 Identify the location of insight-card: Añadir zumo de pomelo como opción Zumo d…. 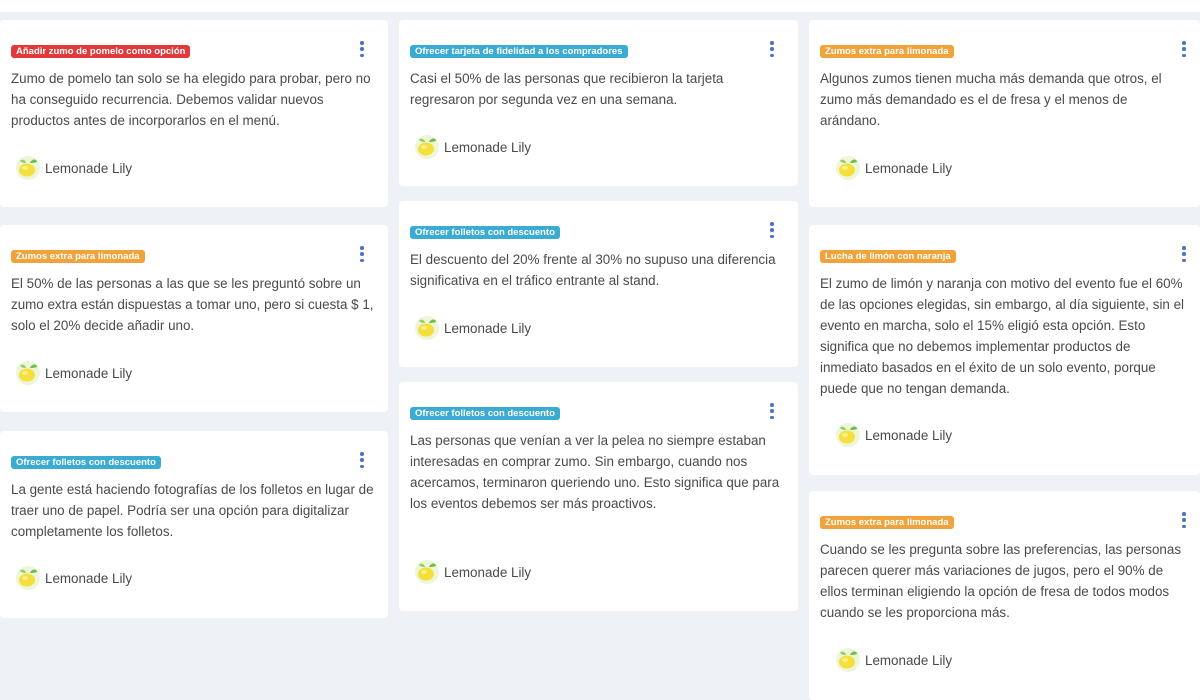
(194, 113).